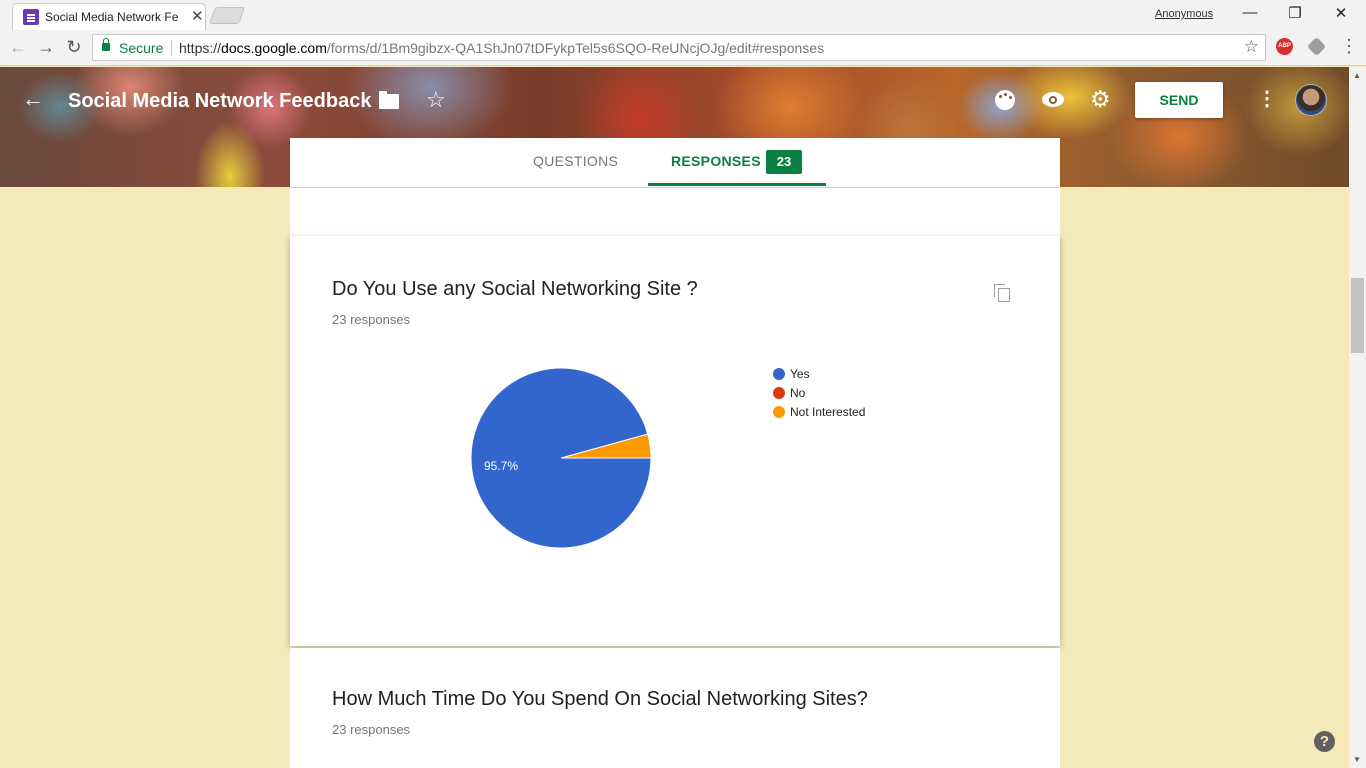 The width and height of the screenshot is (1366, 768). Describe the element at coordinates (575, 161) in the screenshot. I see `tab-questions: QUESTIONS` at that location.